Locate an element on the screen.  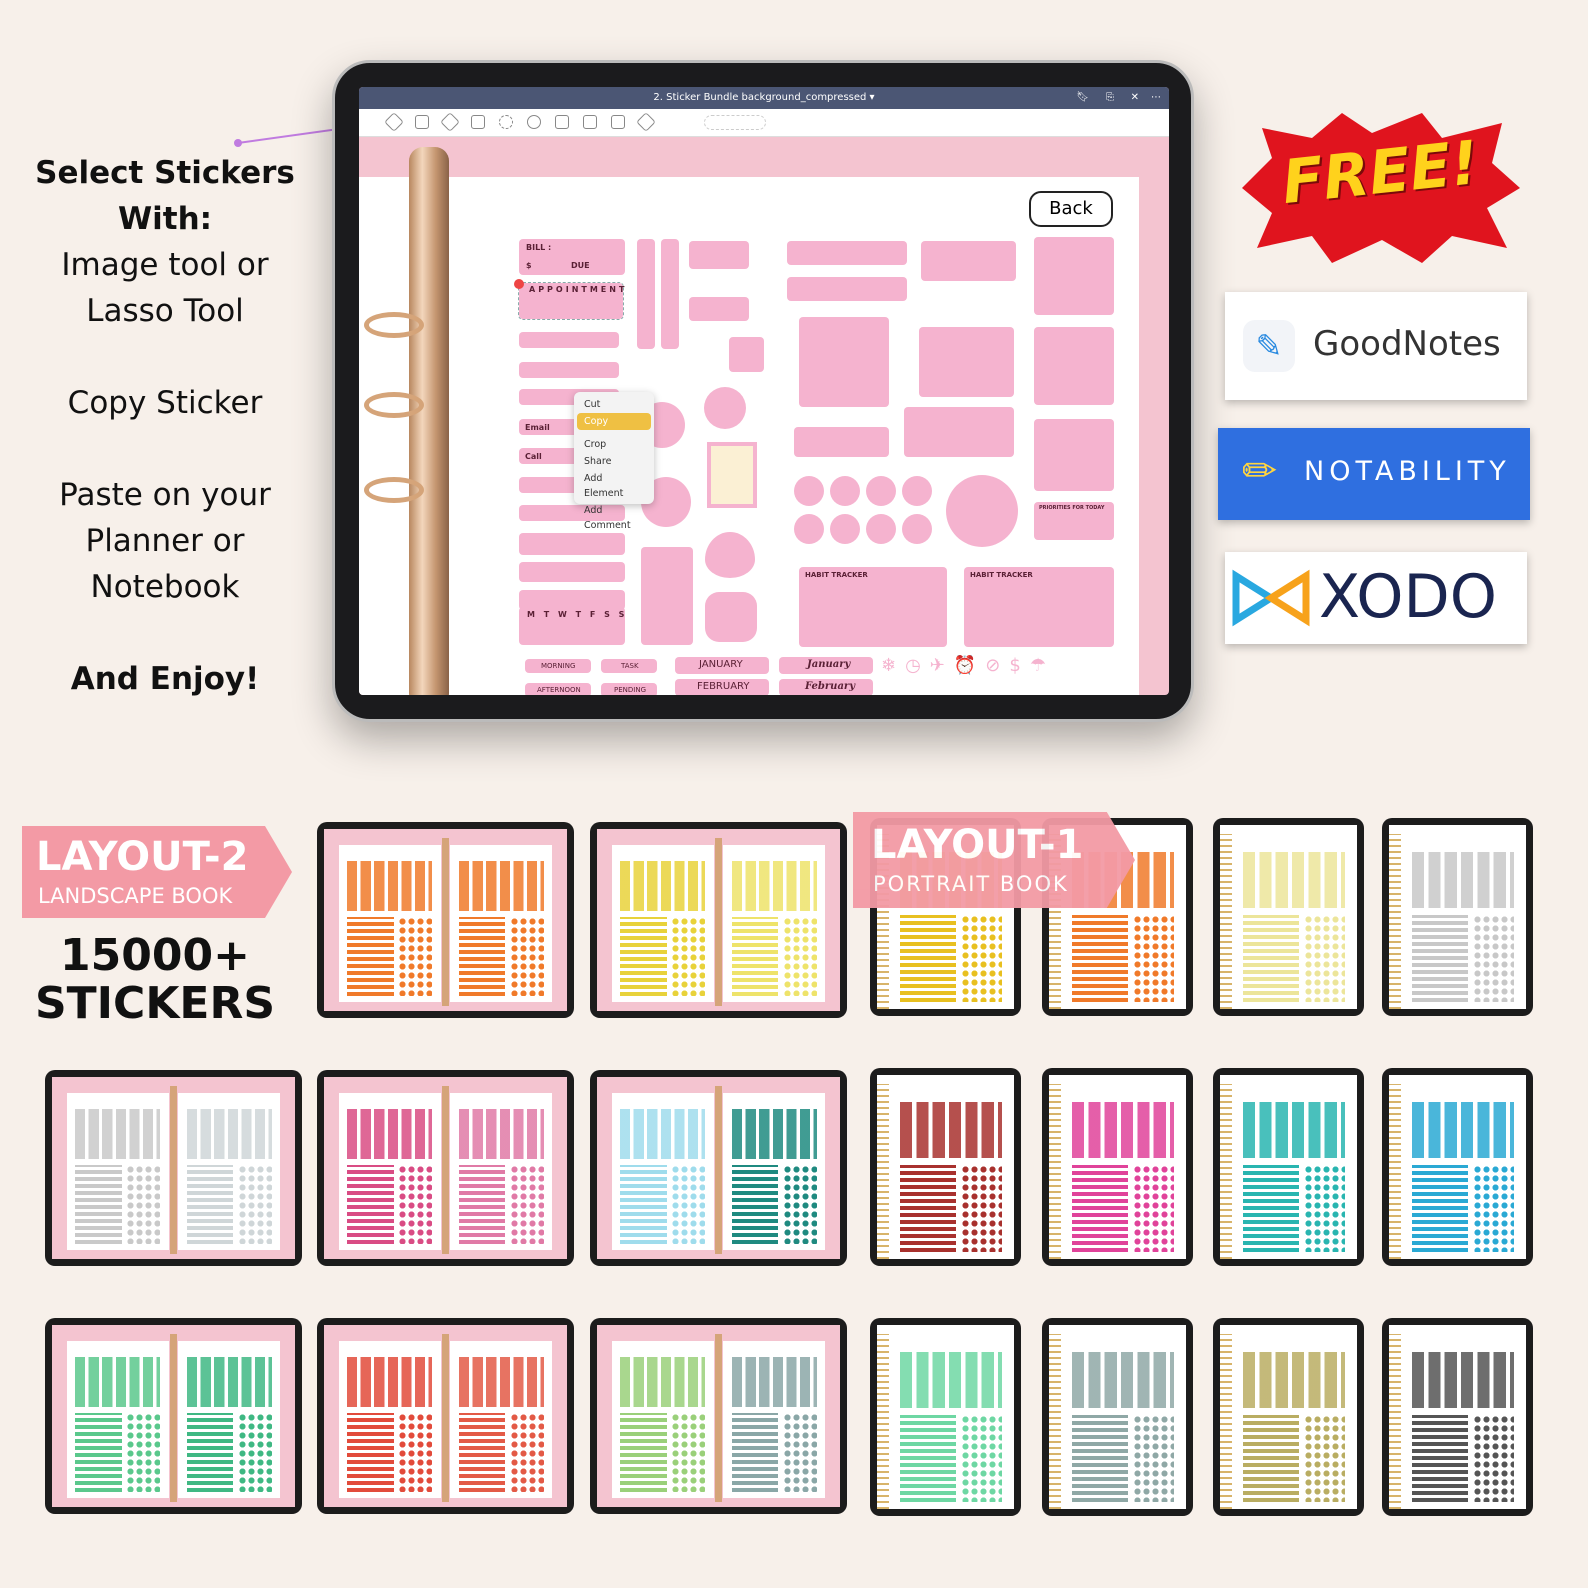
goodnotes-text: GoodNotes is located at coordinates (1407, 344).